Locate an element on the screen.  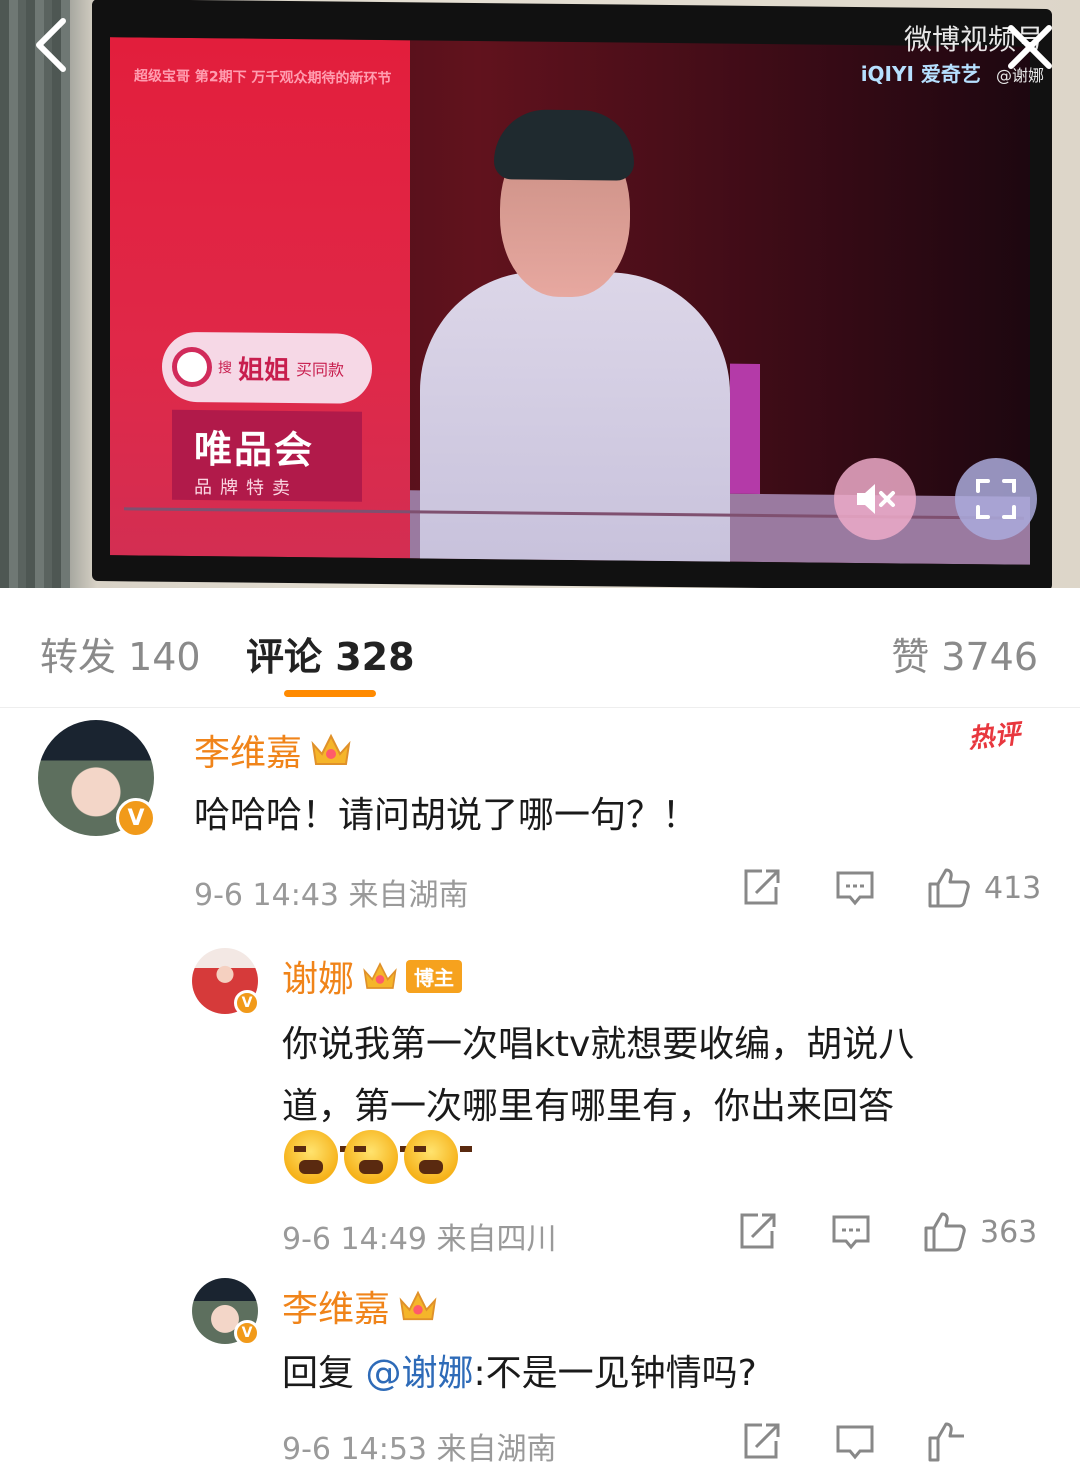
fullscreen-button is located at coordinates (996, 499).